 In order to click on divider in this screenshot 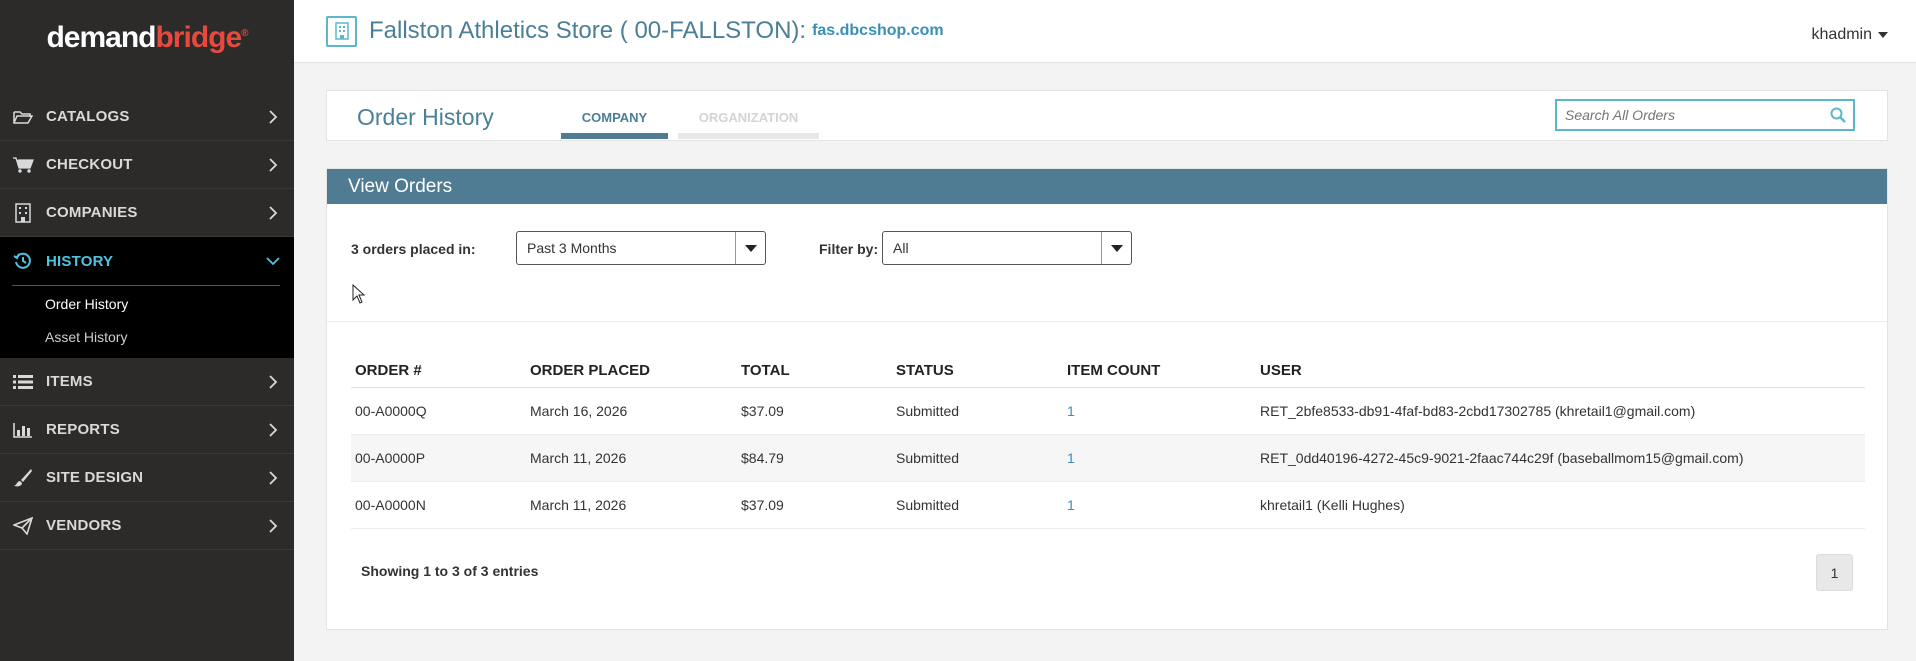, I will do `click(1107, 321)`.